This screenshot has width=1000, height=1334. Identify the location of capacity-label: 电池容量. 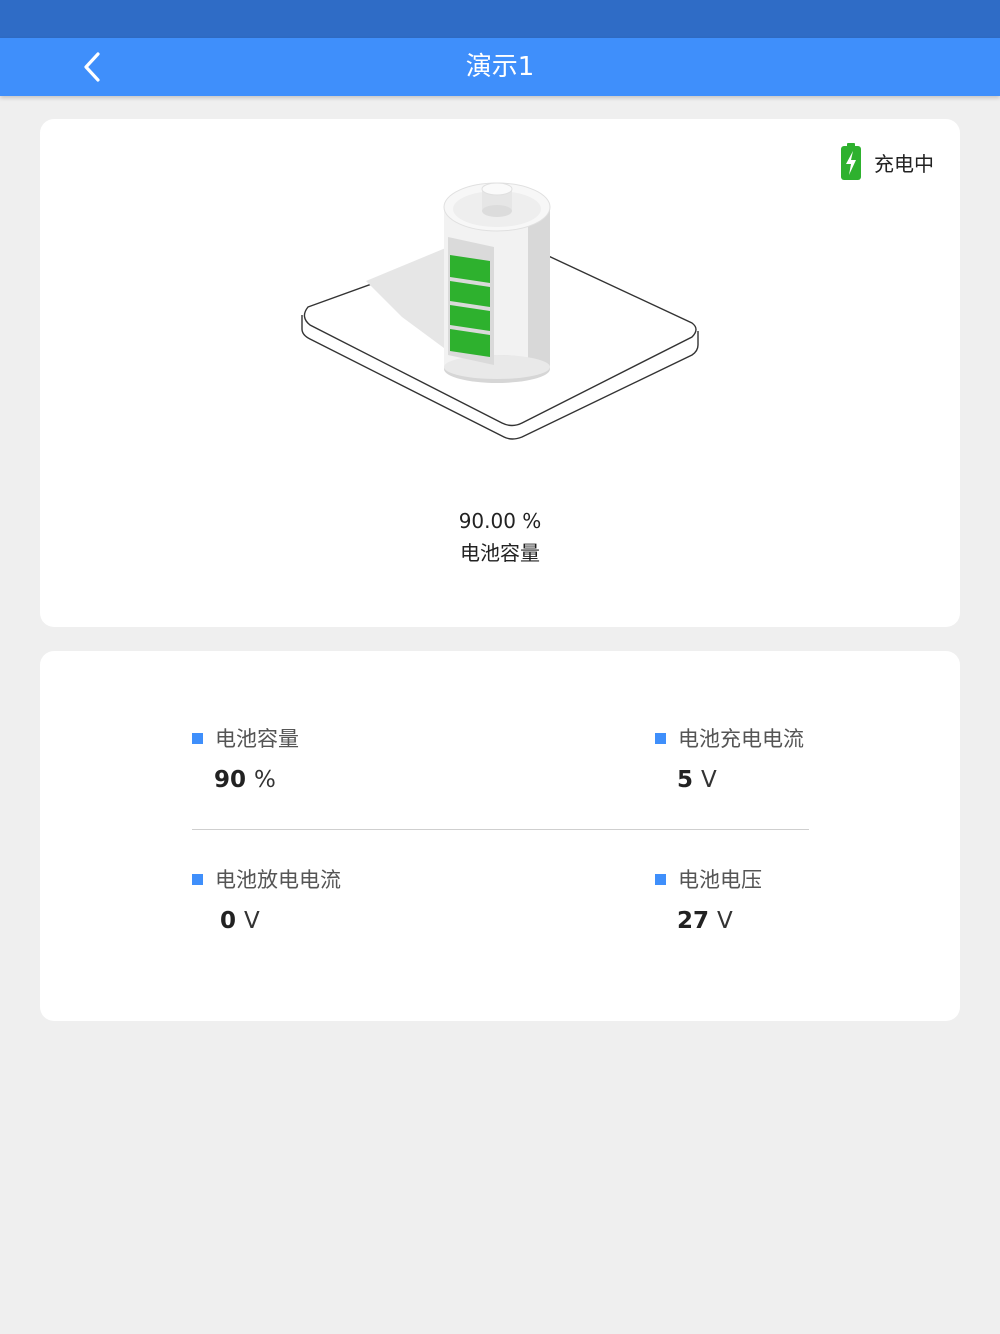
(500, 553).